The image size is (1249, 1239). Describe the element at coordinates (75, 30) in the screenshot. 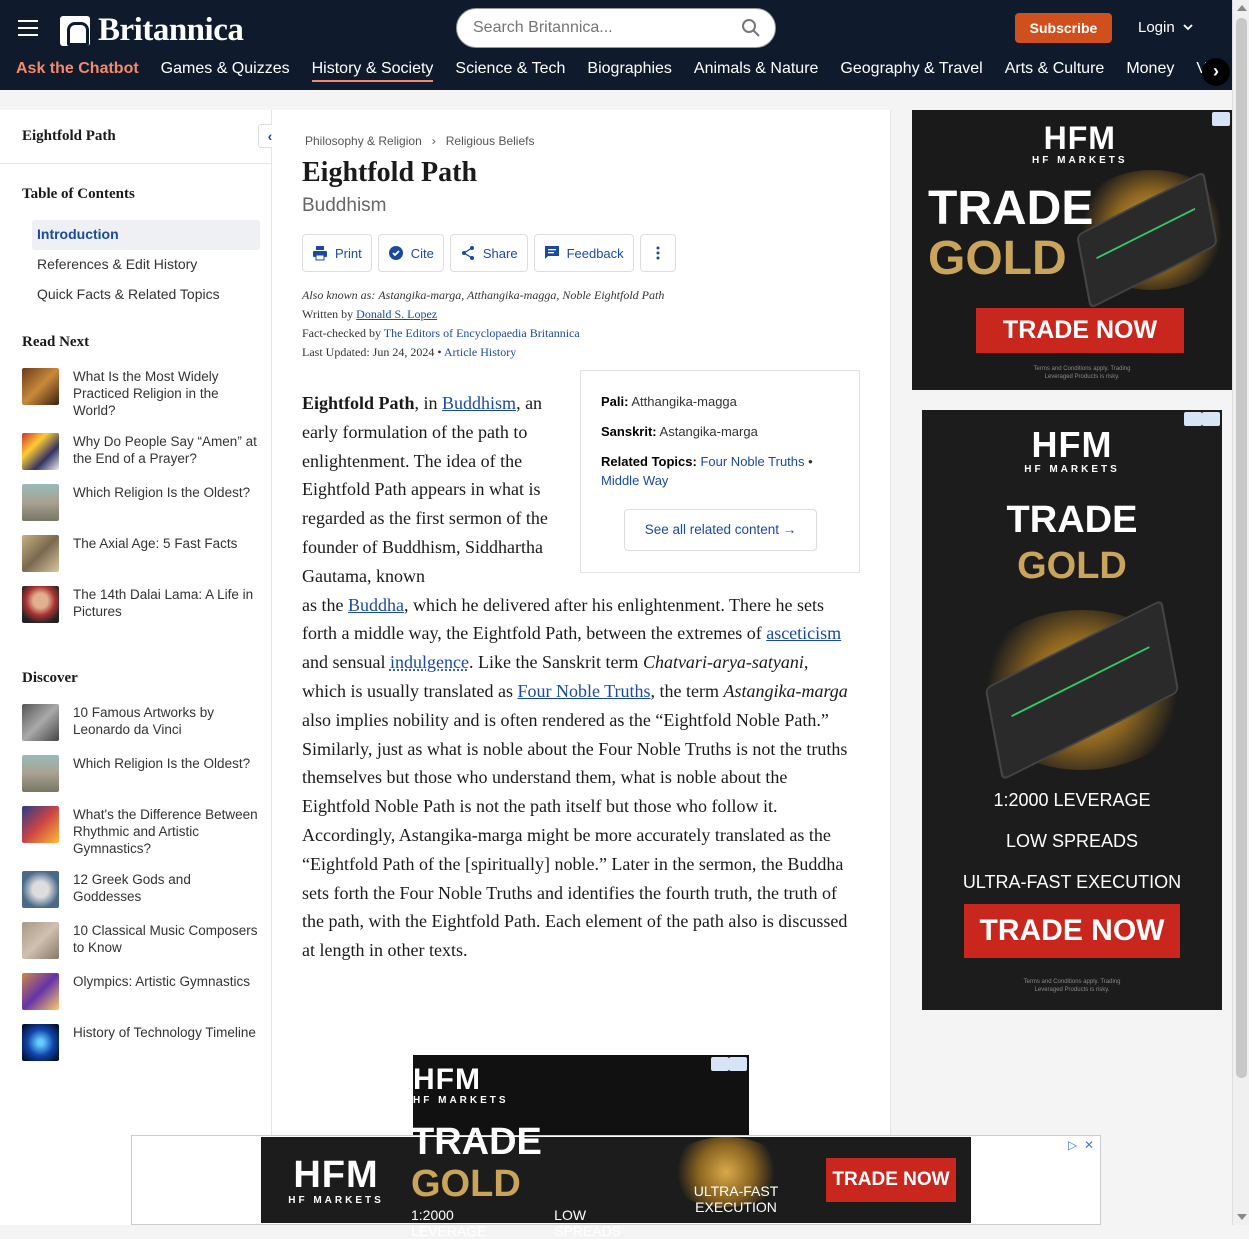

I see `britannica-thistle-icon` at that location.